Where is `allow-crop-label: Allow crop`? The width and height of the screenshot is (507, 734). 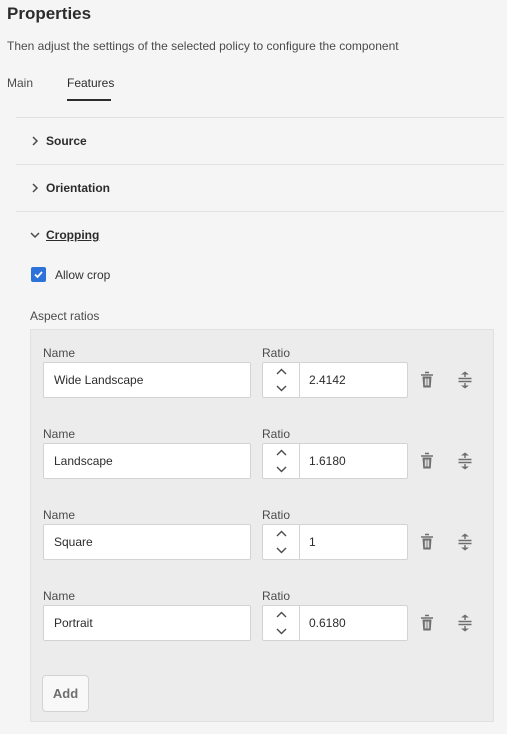
allow-crop-label: Allow crop is located at coordinates (83, 274).